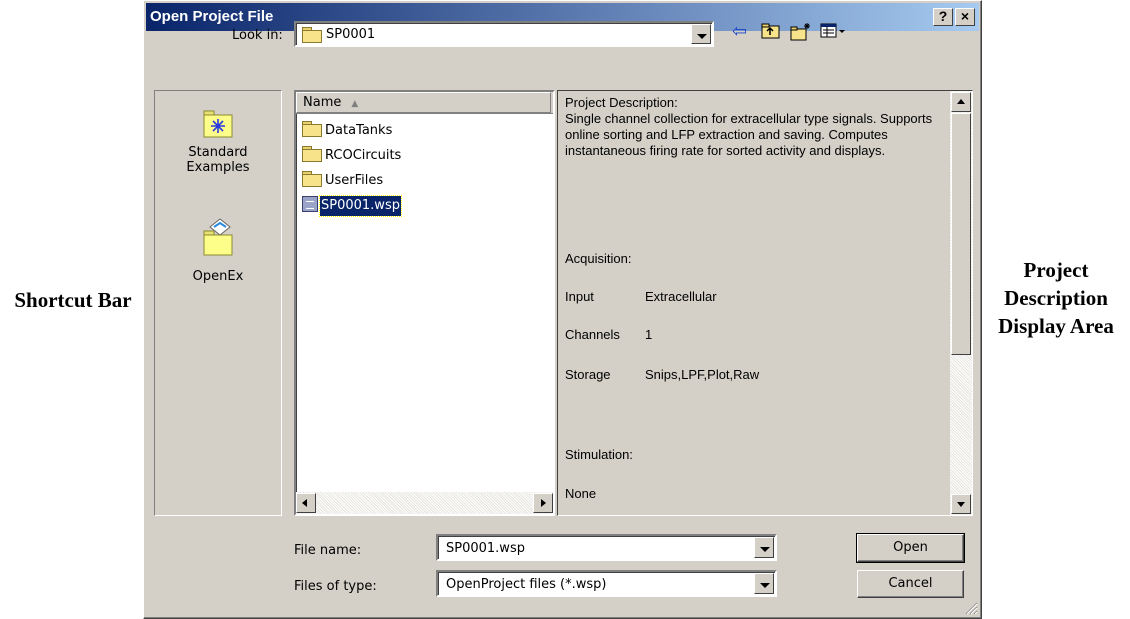 The image size is (1130, 619). What do you see at coordinates (218, 152) in the screenshot?
I see `shortcut-label-line1: Standard` at bounding box center [218, 152].